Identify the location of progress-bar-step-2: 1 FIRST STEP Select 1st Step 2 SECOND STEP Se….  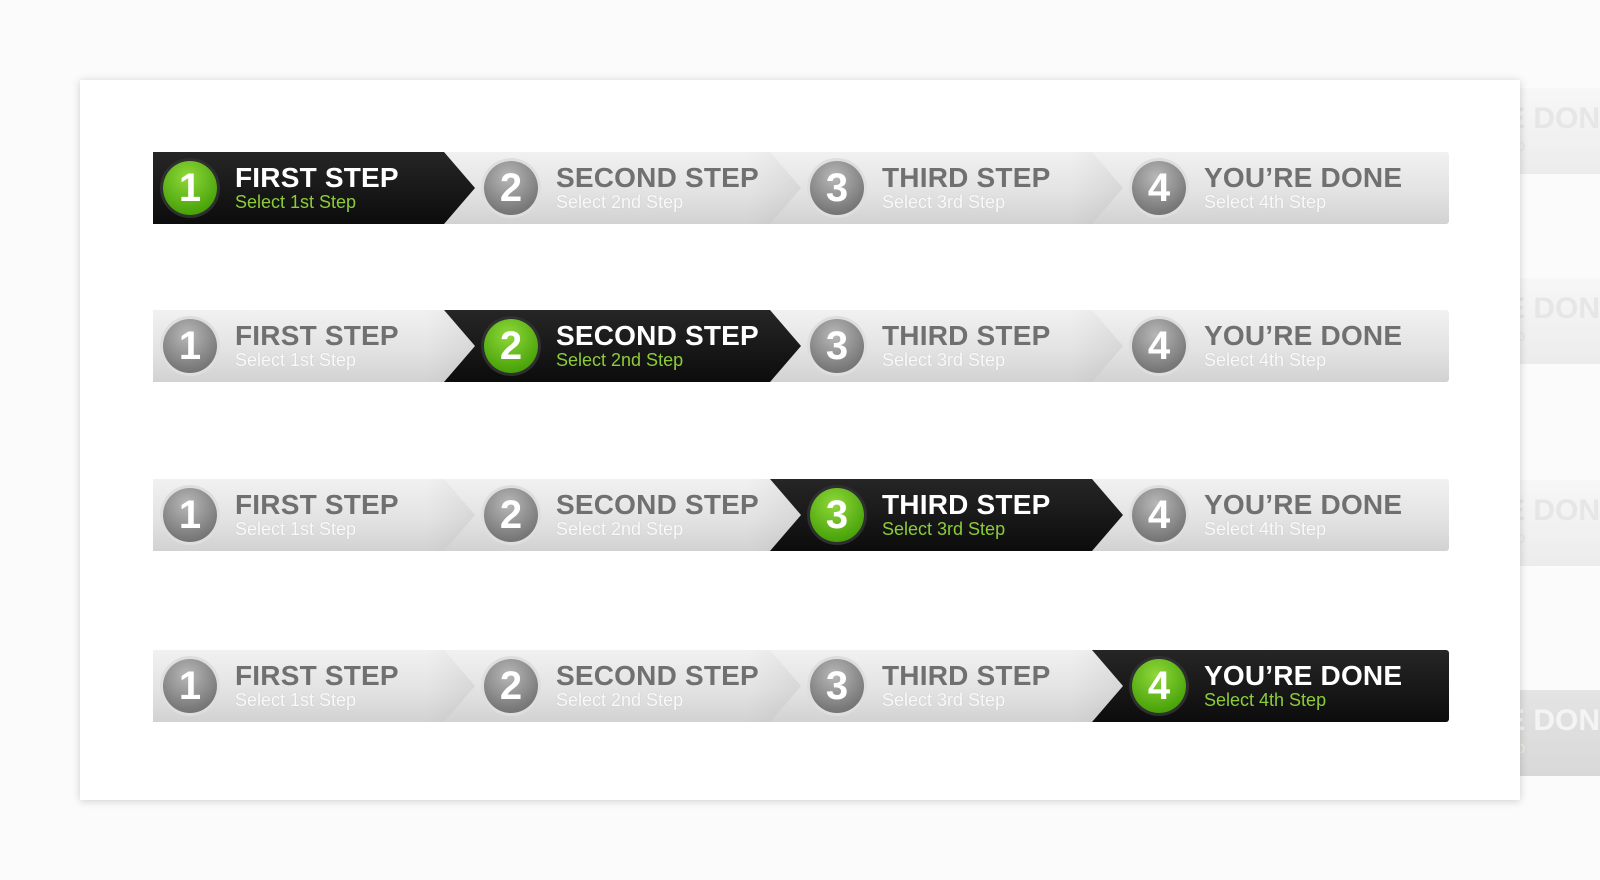
(801, 346).